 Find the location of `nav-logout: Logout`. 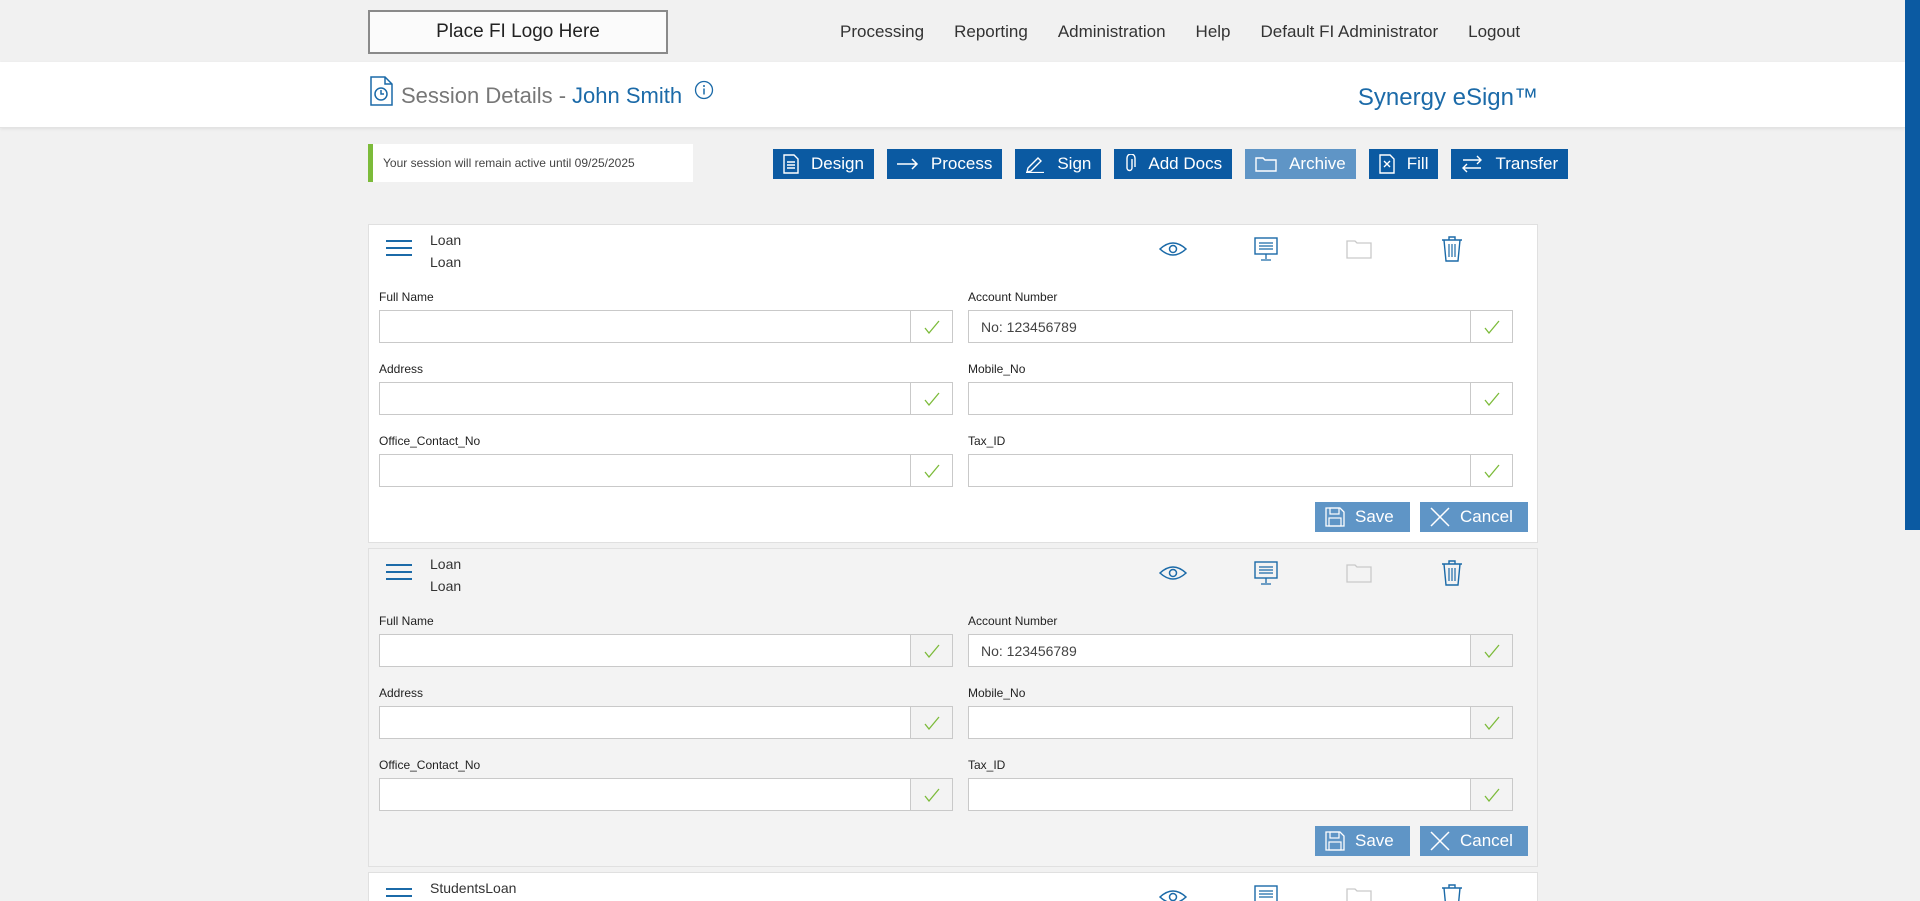

nav-logout: Logout is located at coordinates (1494, 32).